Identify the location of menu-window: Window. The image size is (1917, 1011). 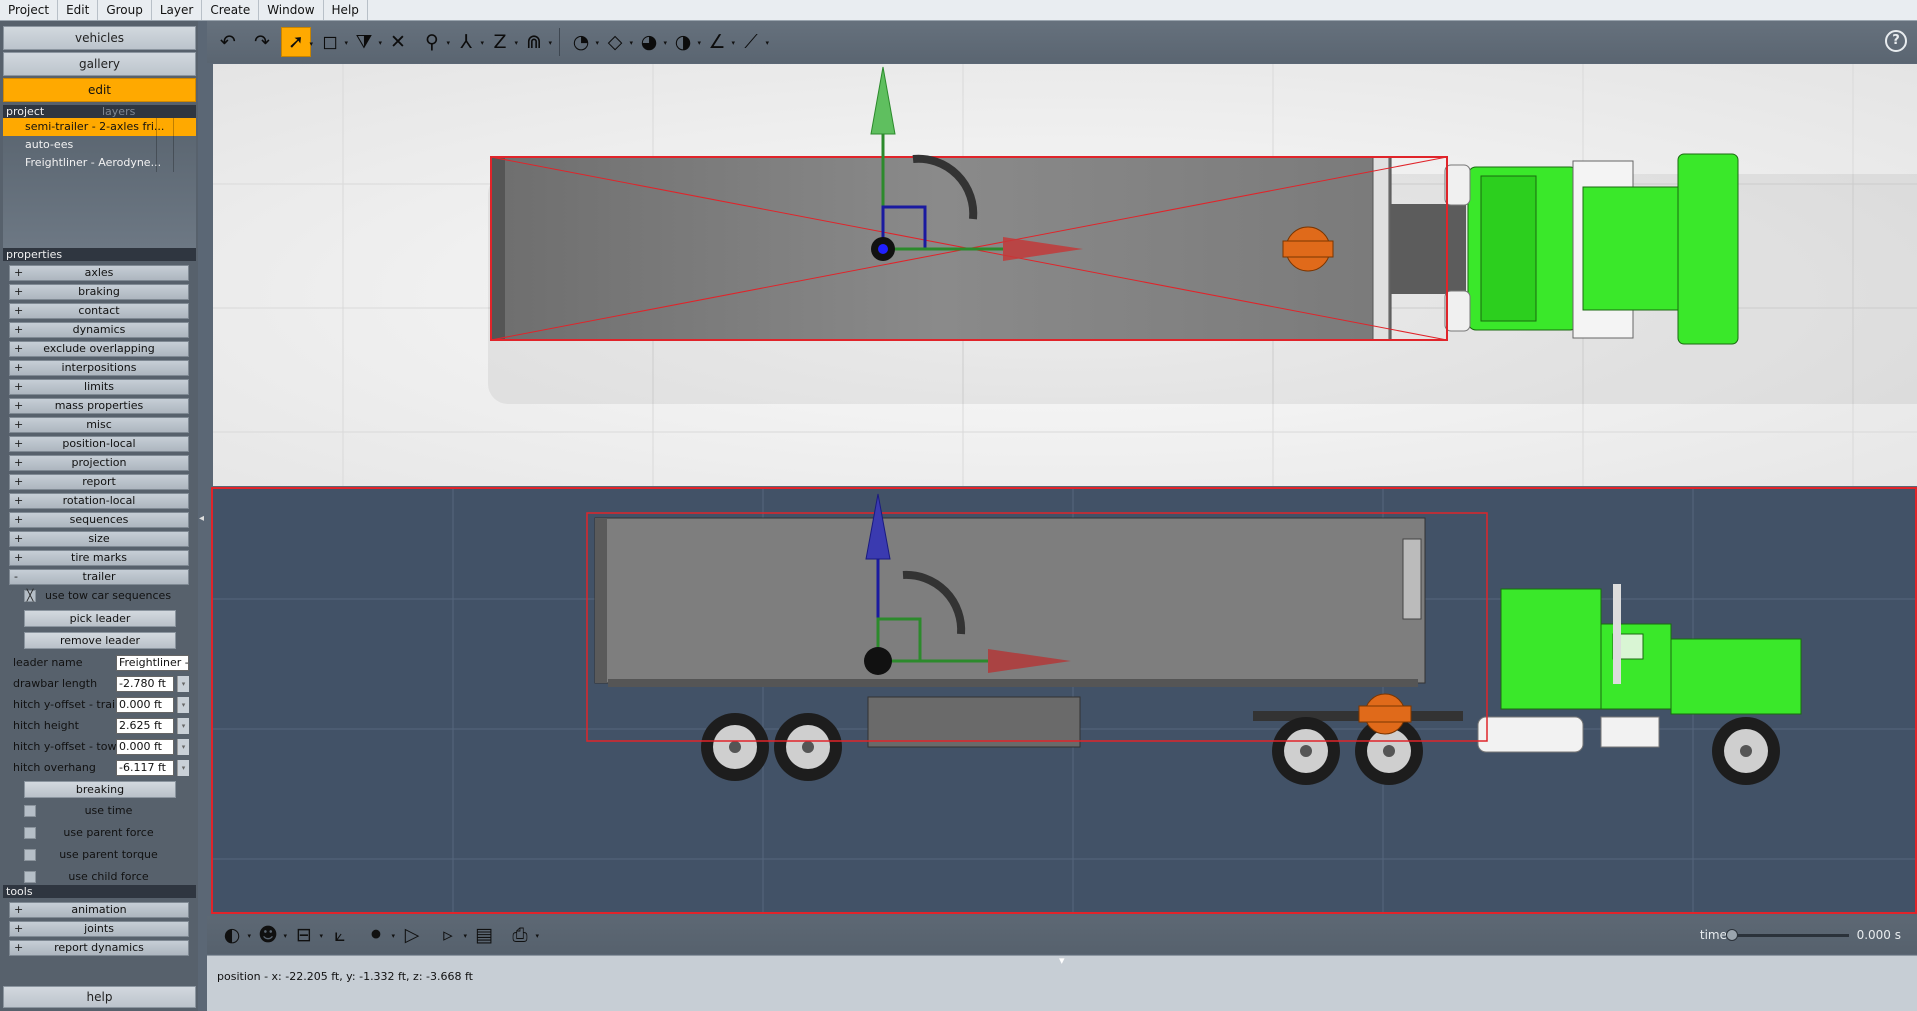
(291, 10).